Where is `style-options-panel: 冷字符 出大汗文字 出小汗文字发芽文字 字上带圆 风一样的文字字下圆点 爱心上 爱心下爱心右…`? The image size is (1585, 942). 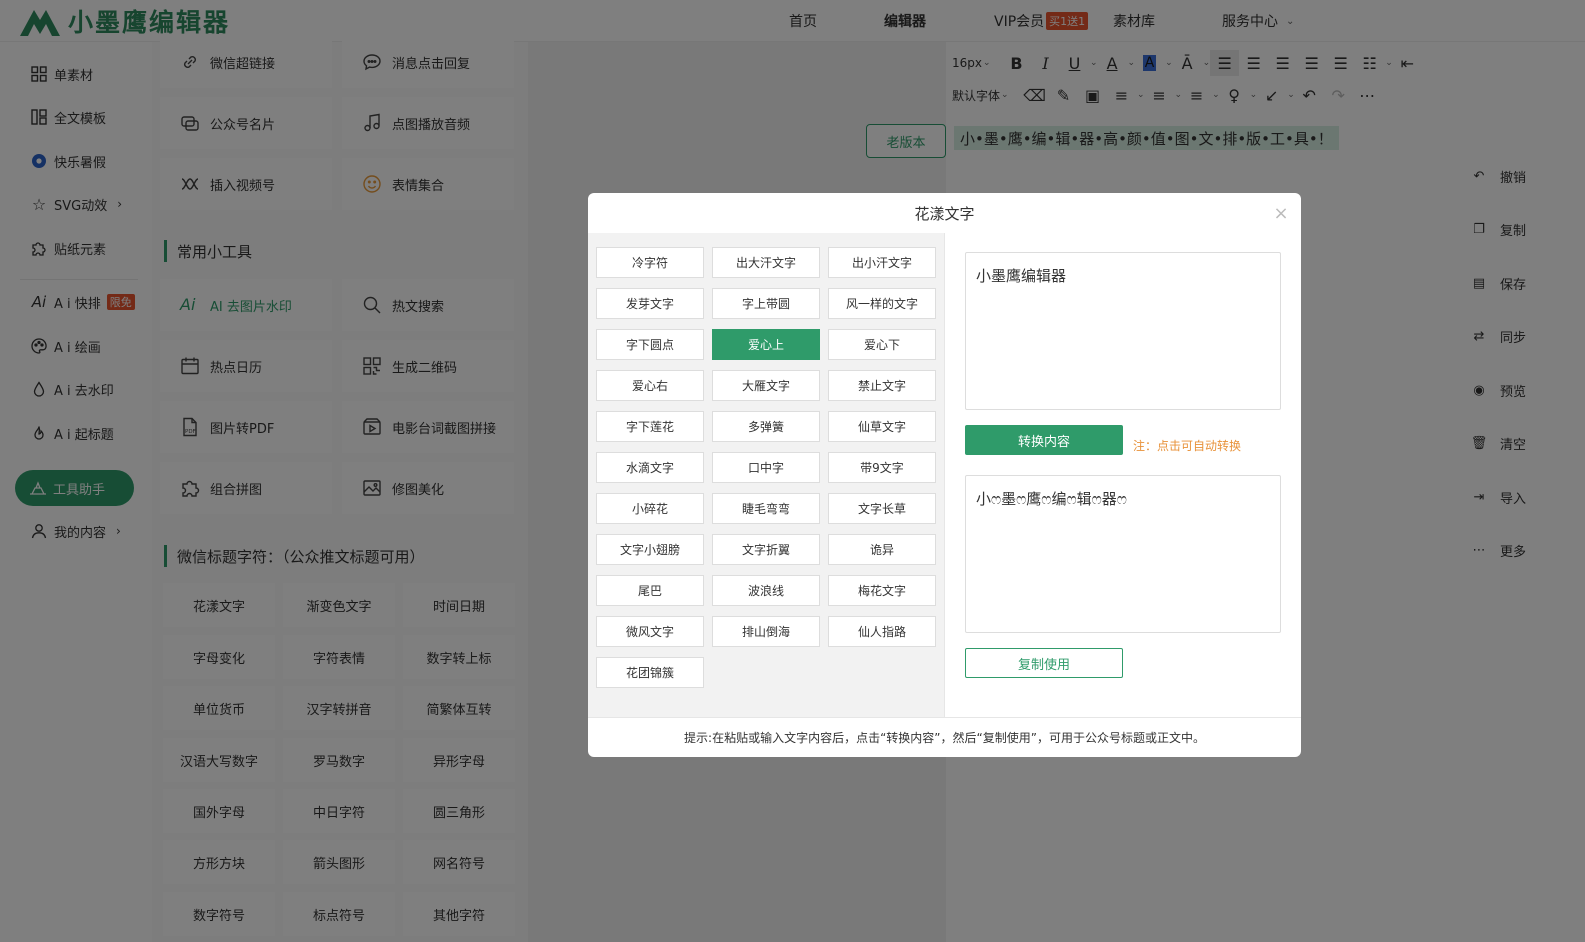 style-options-panel: 冷字符 出大汗文字 出小汗文字发芽文字 字上带圆 风一样的文字字下圆点 爱心上 爱心下爱心右… is located at coordinates (766, 475).